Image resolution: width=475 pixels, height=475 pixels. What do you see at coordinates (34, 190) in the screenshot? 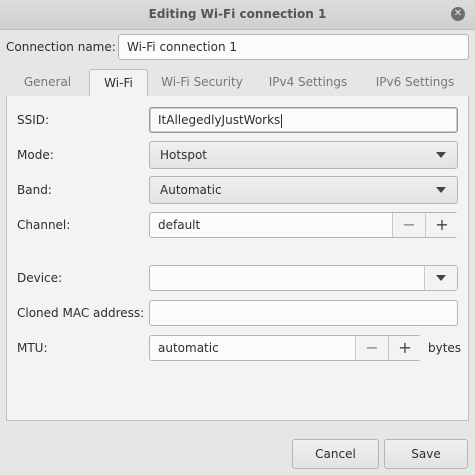
I see `band-label: Band:` at bounding box center [34, 190].